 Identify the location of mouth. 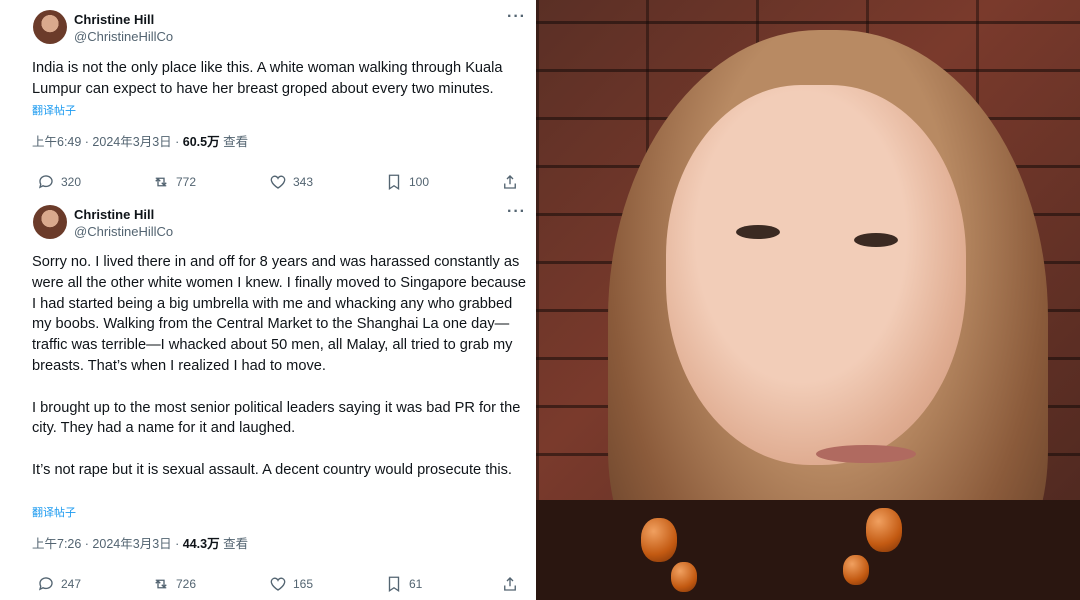
(866, 454).